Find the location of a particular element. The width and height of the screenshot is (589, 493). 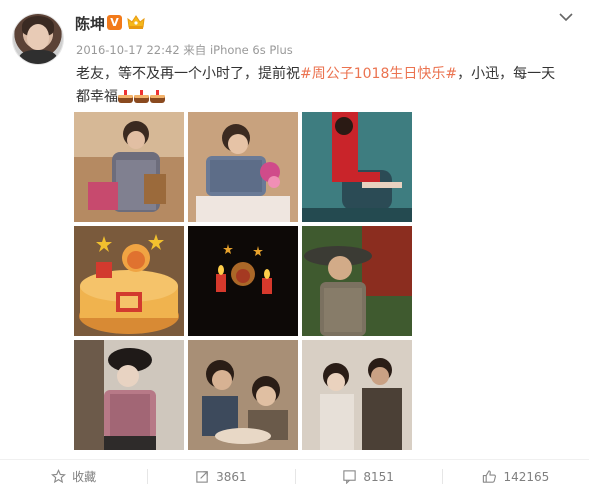

thumbs-up-icon is located at coordinates (490, 476).